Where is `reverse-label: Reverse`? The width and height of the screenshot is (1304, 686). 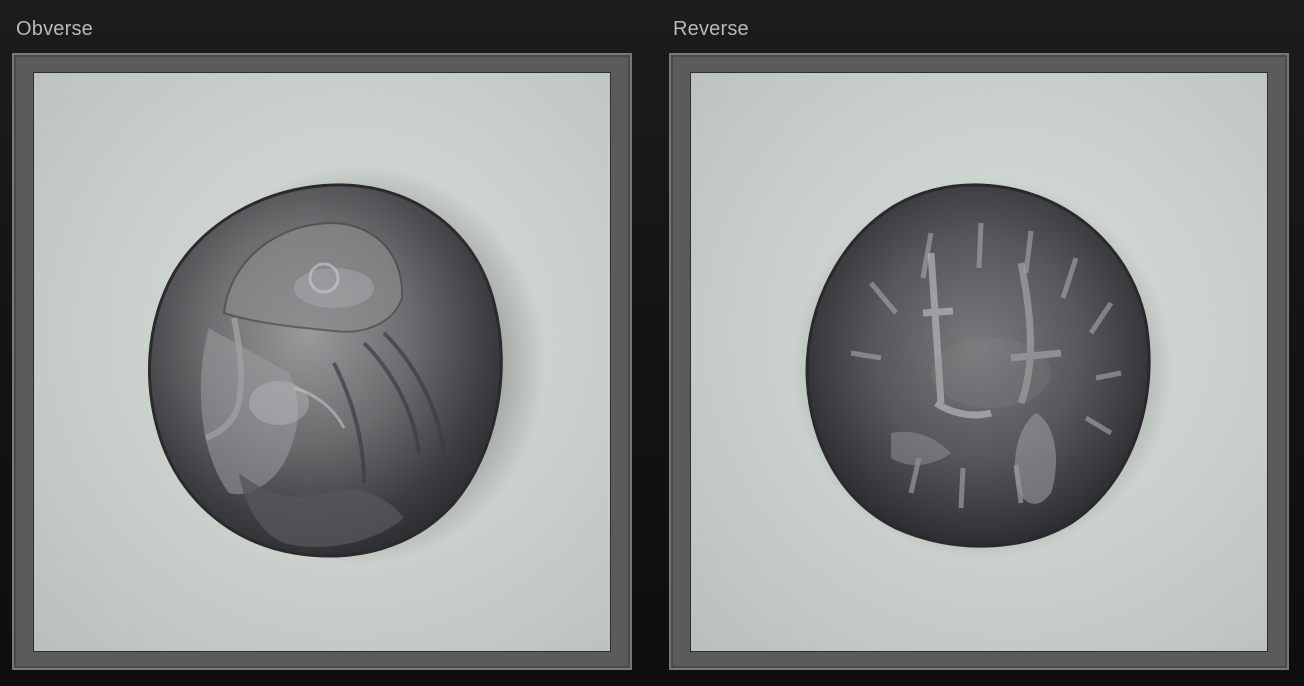 reverse-label: Reverse is located at coordinates (711, 29).